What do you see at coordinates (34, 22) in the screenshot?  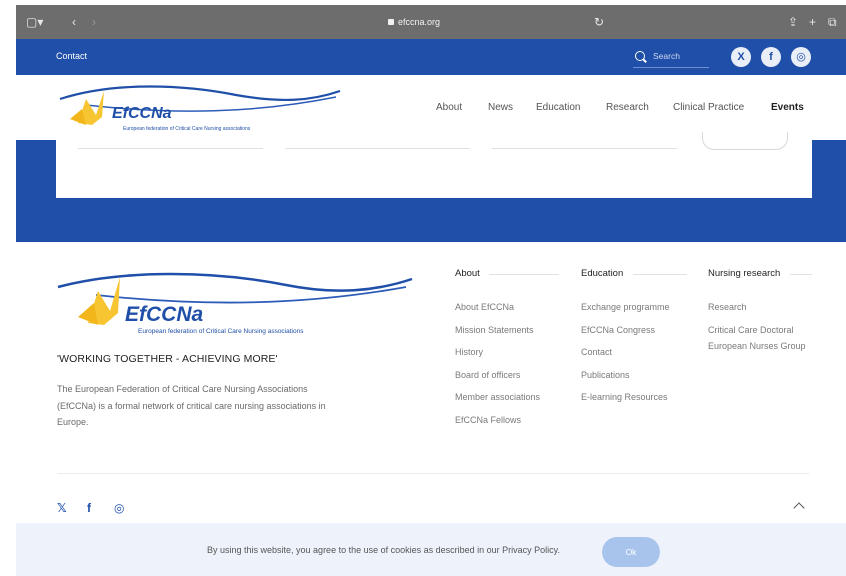 I see `sidebar-toggle-icon: ▢▾` at bounding box center [34, 22].